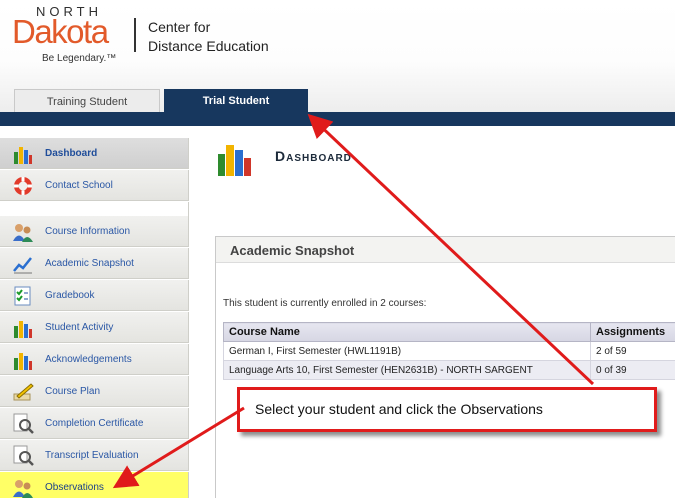 The image size is (675, 498). I want to click on sidebar-item-acknowledgements: Acknowledgements, so click(94, 359).